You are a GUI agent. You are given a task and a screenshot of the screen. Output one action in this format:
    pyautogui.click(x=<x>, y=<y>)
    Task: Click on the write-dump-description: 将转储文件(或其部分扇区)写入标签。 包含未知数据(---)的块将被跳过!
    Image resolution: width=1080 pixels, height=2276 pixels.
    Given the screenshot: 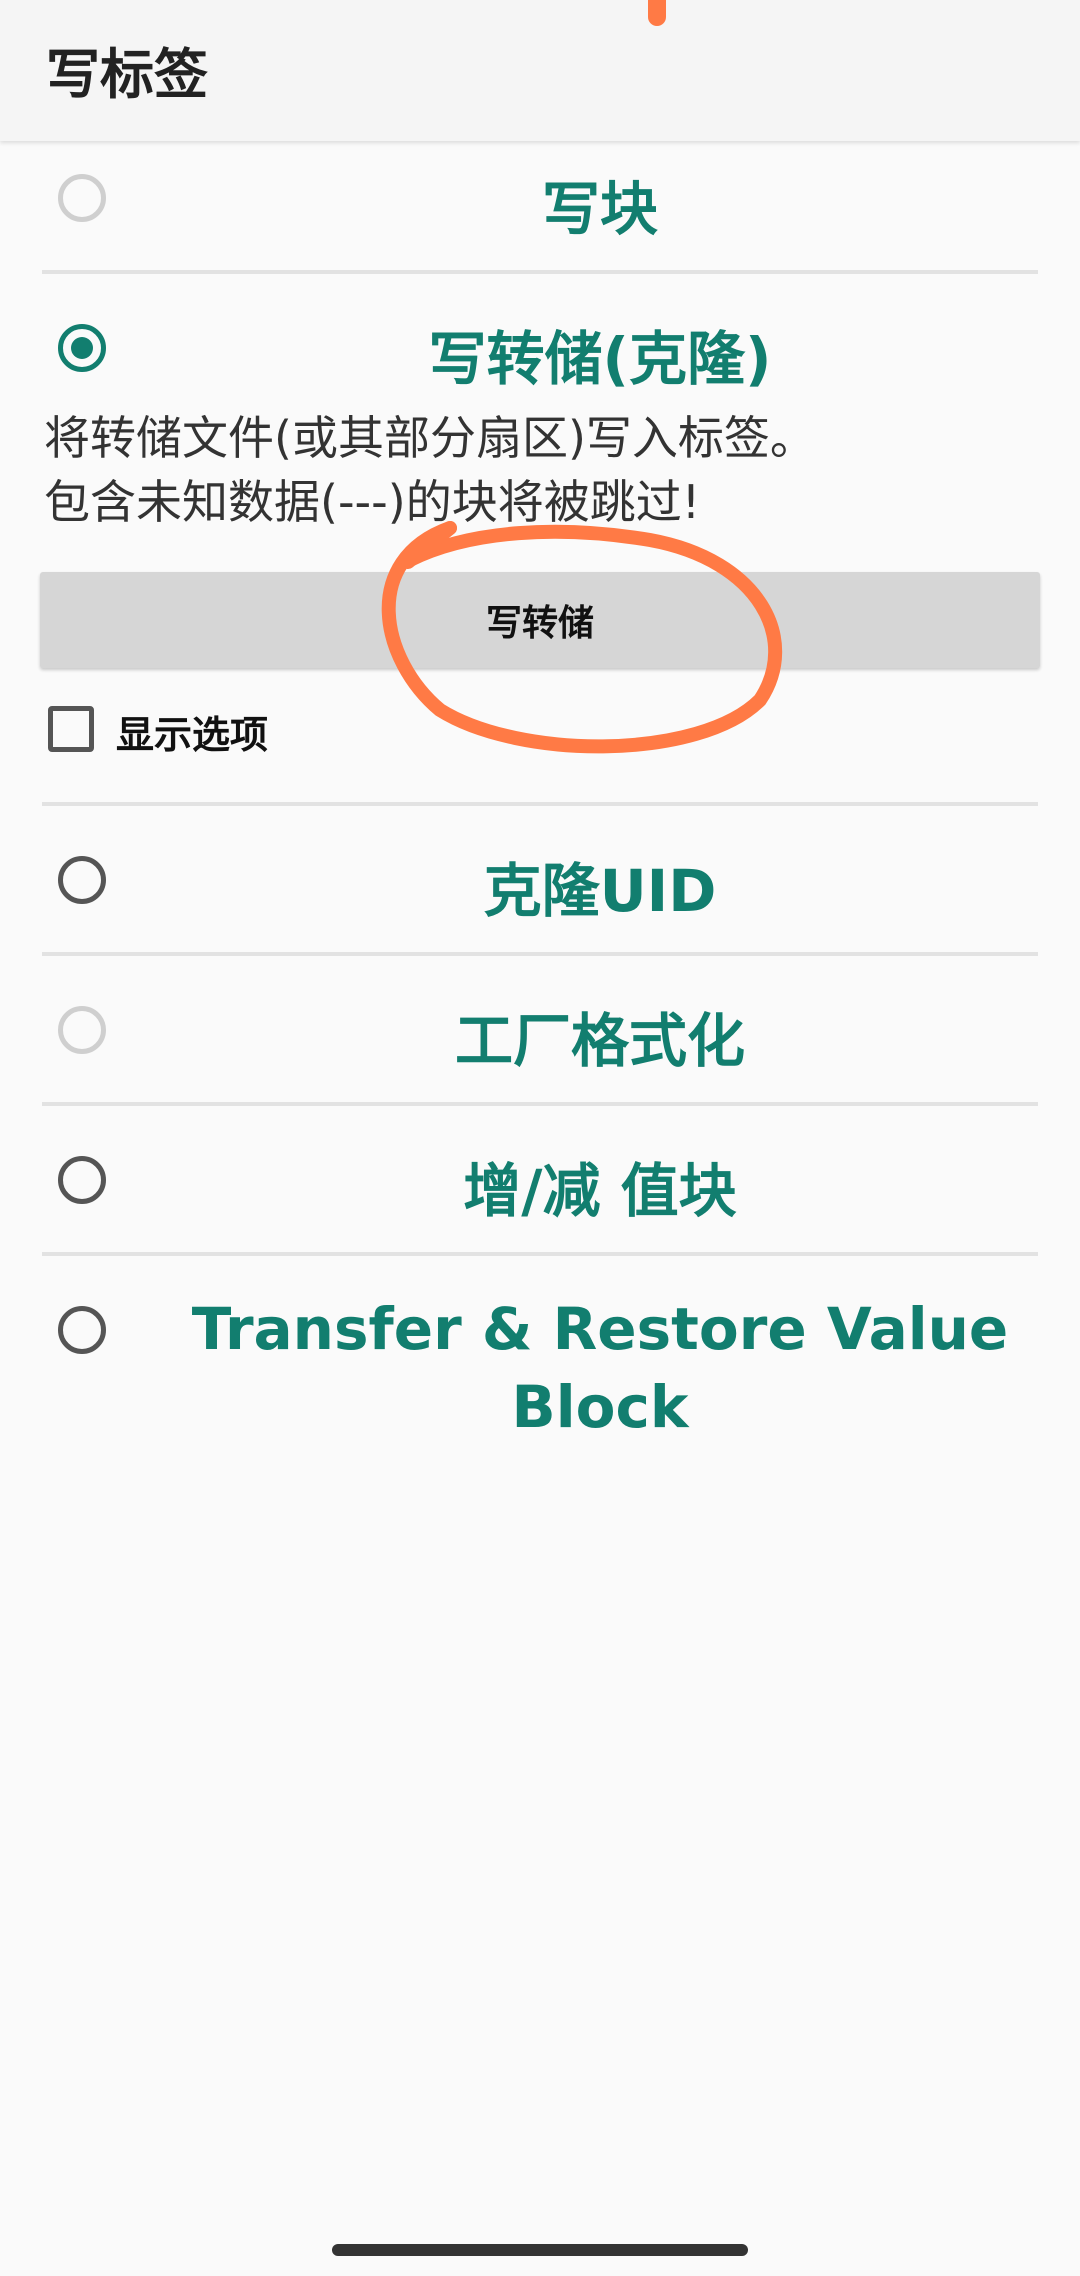 What is the action you would take?
    pyautogui.click(x=534, y=470)
    